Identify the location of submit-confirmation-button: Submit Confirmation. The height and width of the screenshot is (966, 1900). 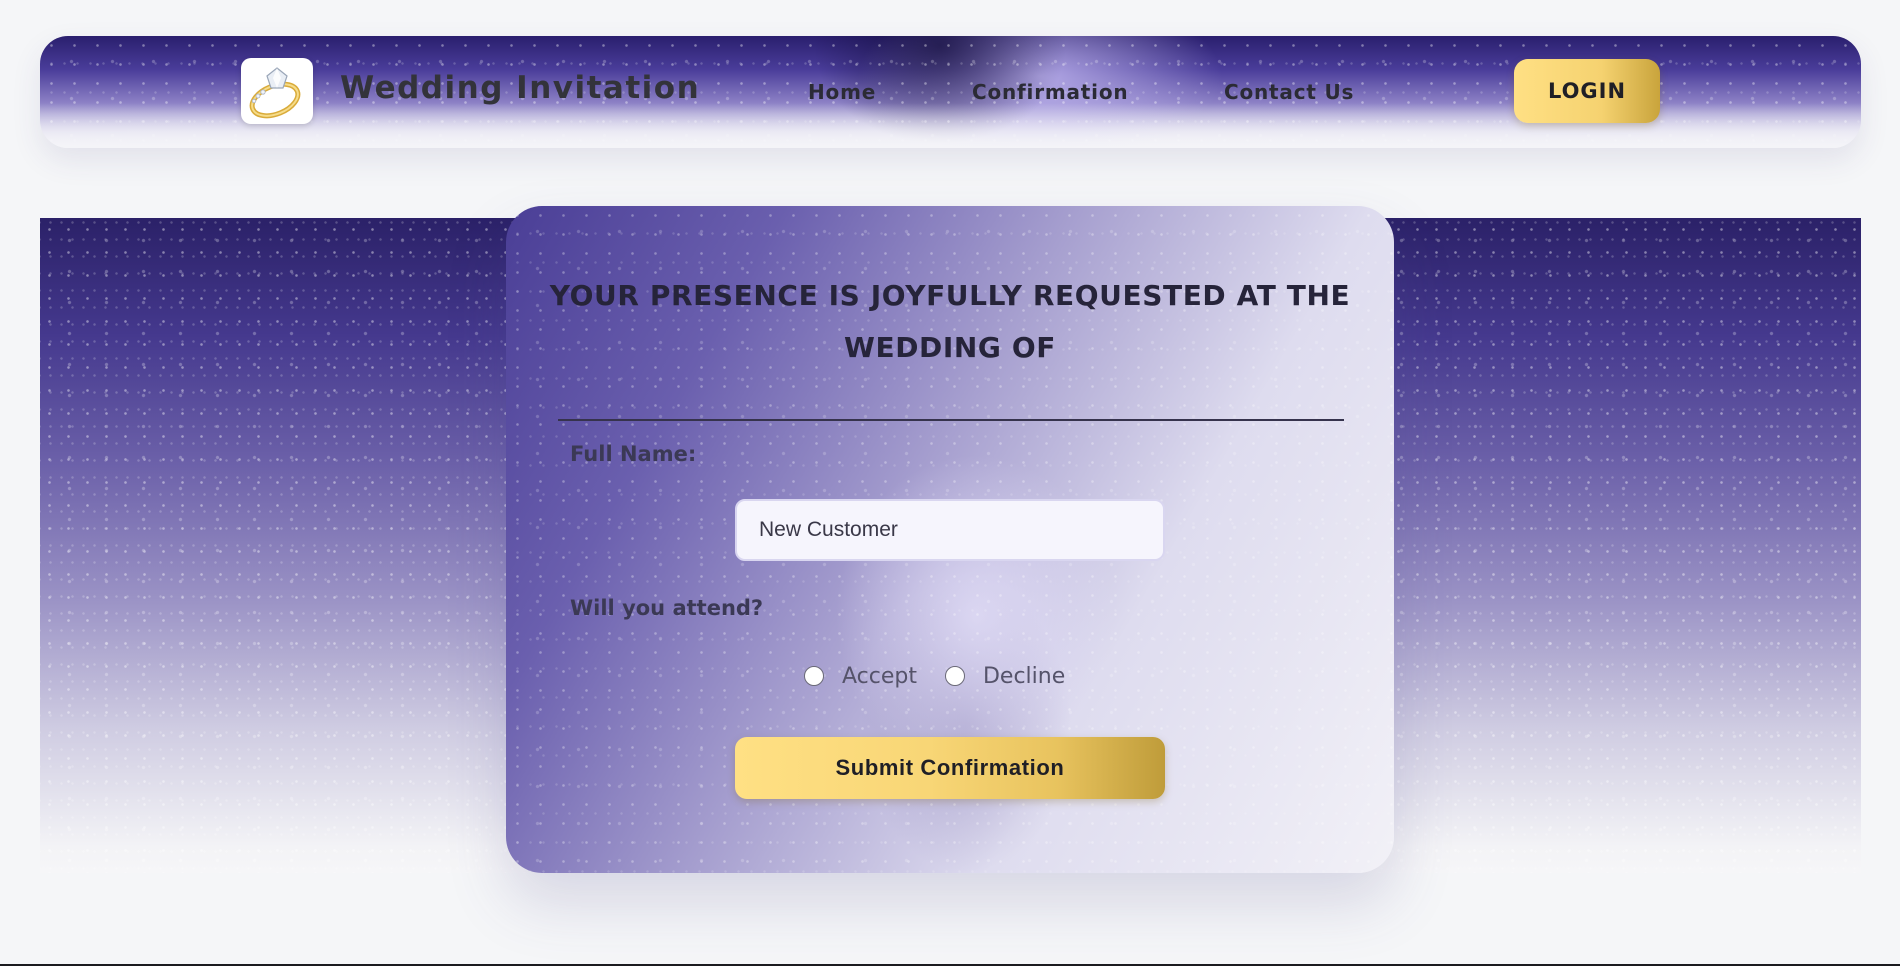
(950, 768).